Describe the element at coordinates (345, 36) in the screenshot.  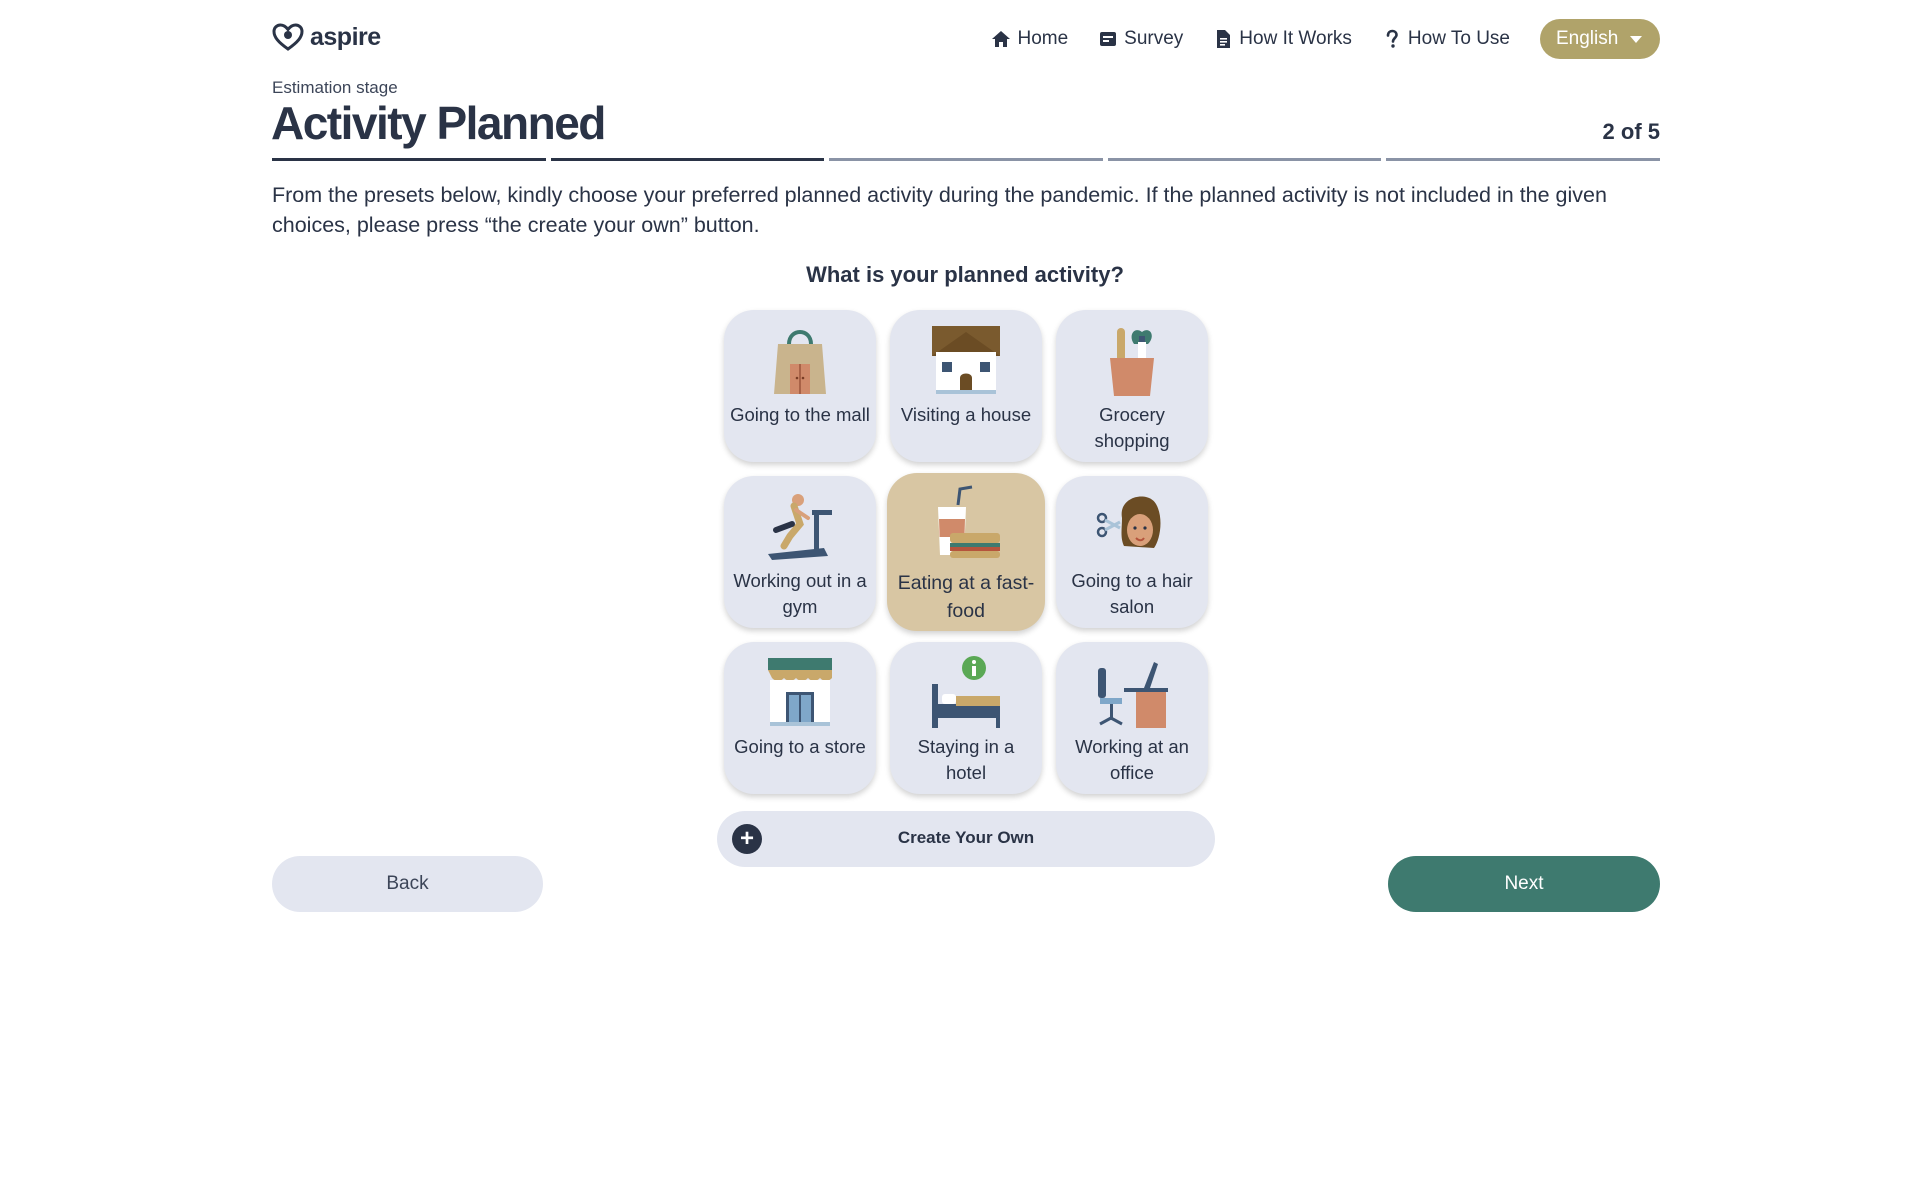
I see `logo-text: aspire` at that location.